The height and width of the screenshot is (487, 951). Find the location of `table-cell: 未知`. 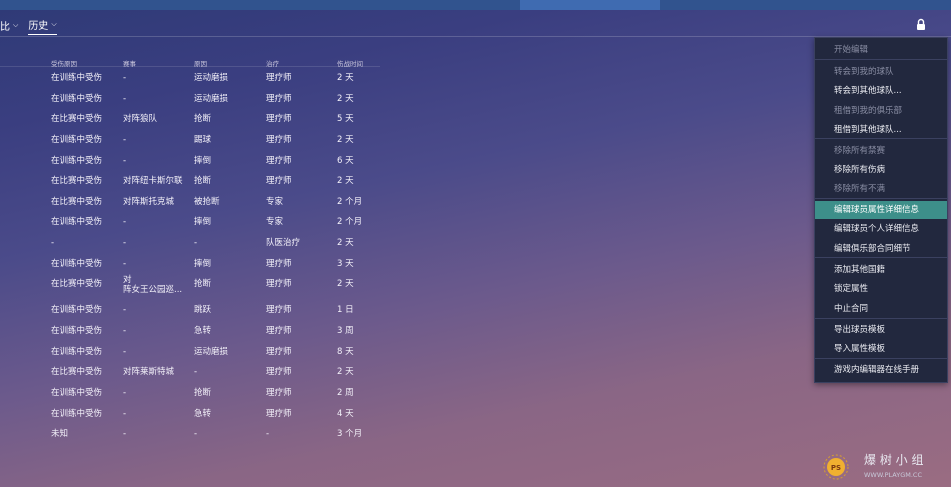

table-cell: 未知 is located at coordinates (60, 434).